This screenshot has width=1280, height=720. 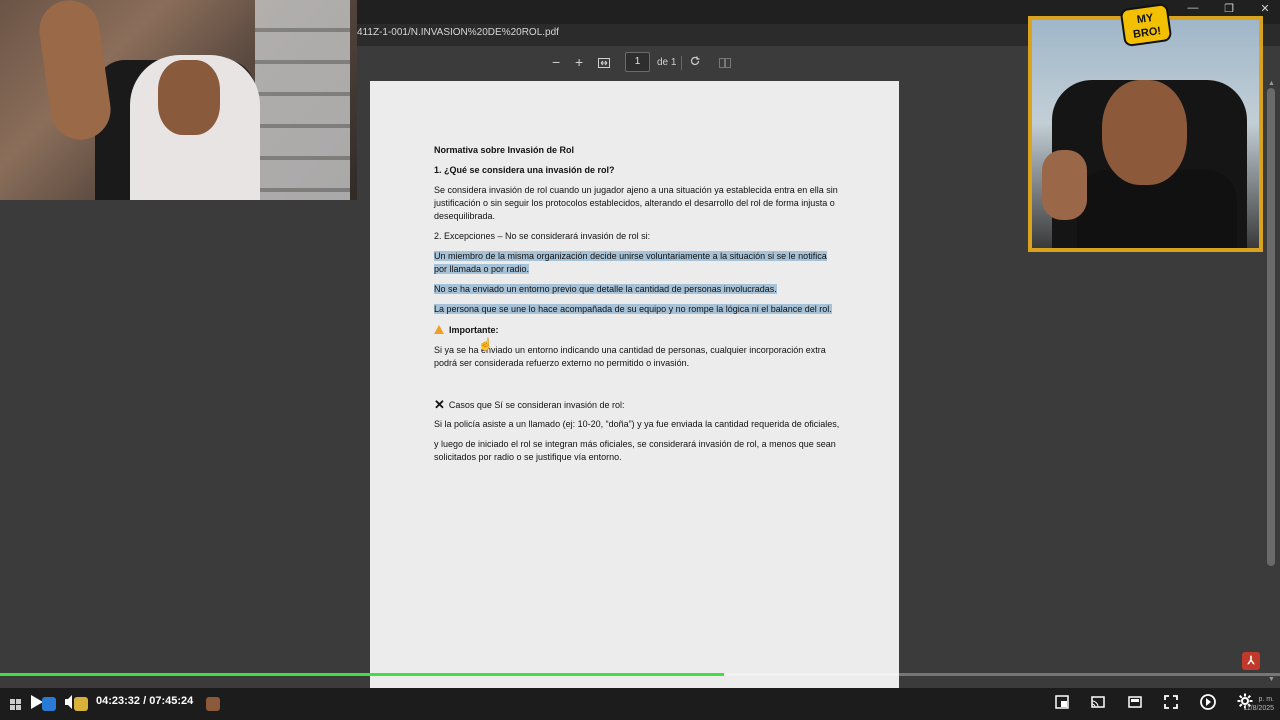 What do you see at coordinates (1062, 704) in the screenshot?
I see `miniplayer-icon` at bounding box center [1062, 704].